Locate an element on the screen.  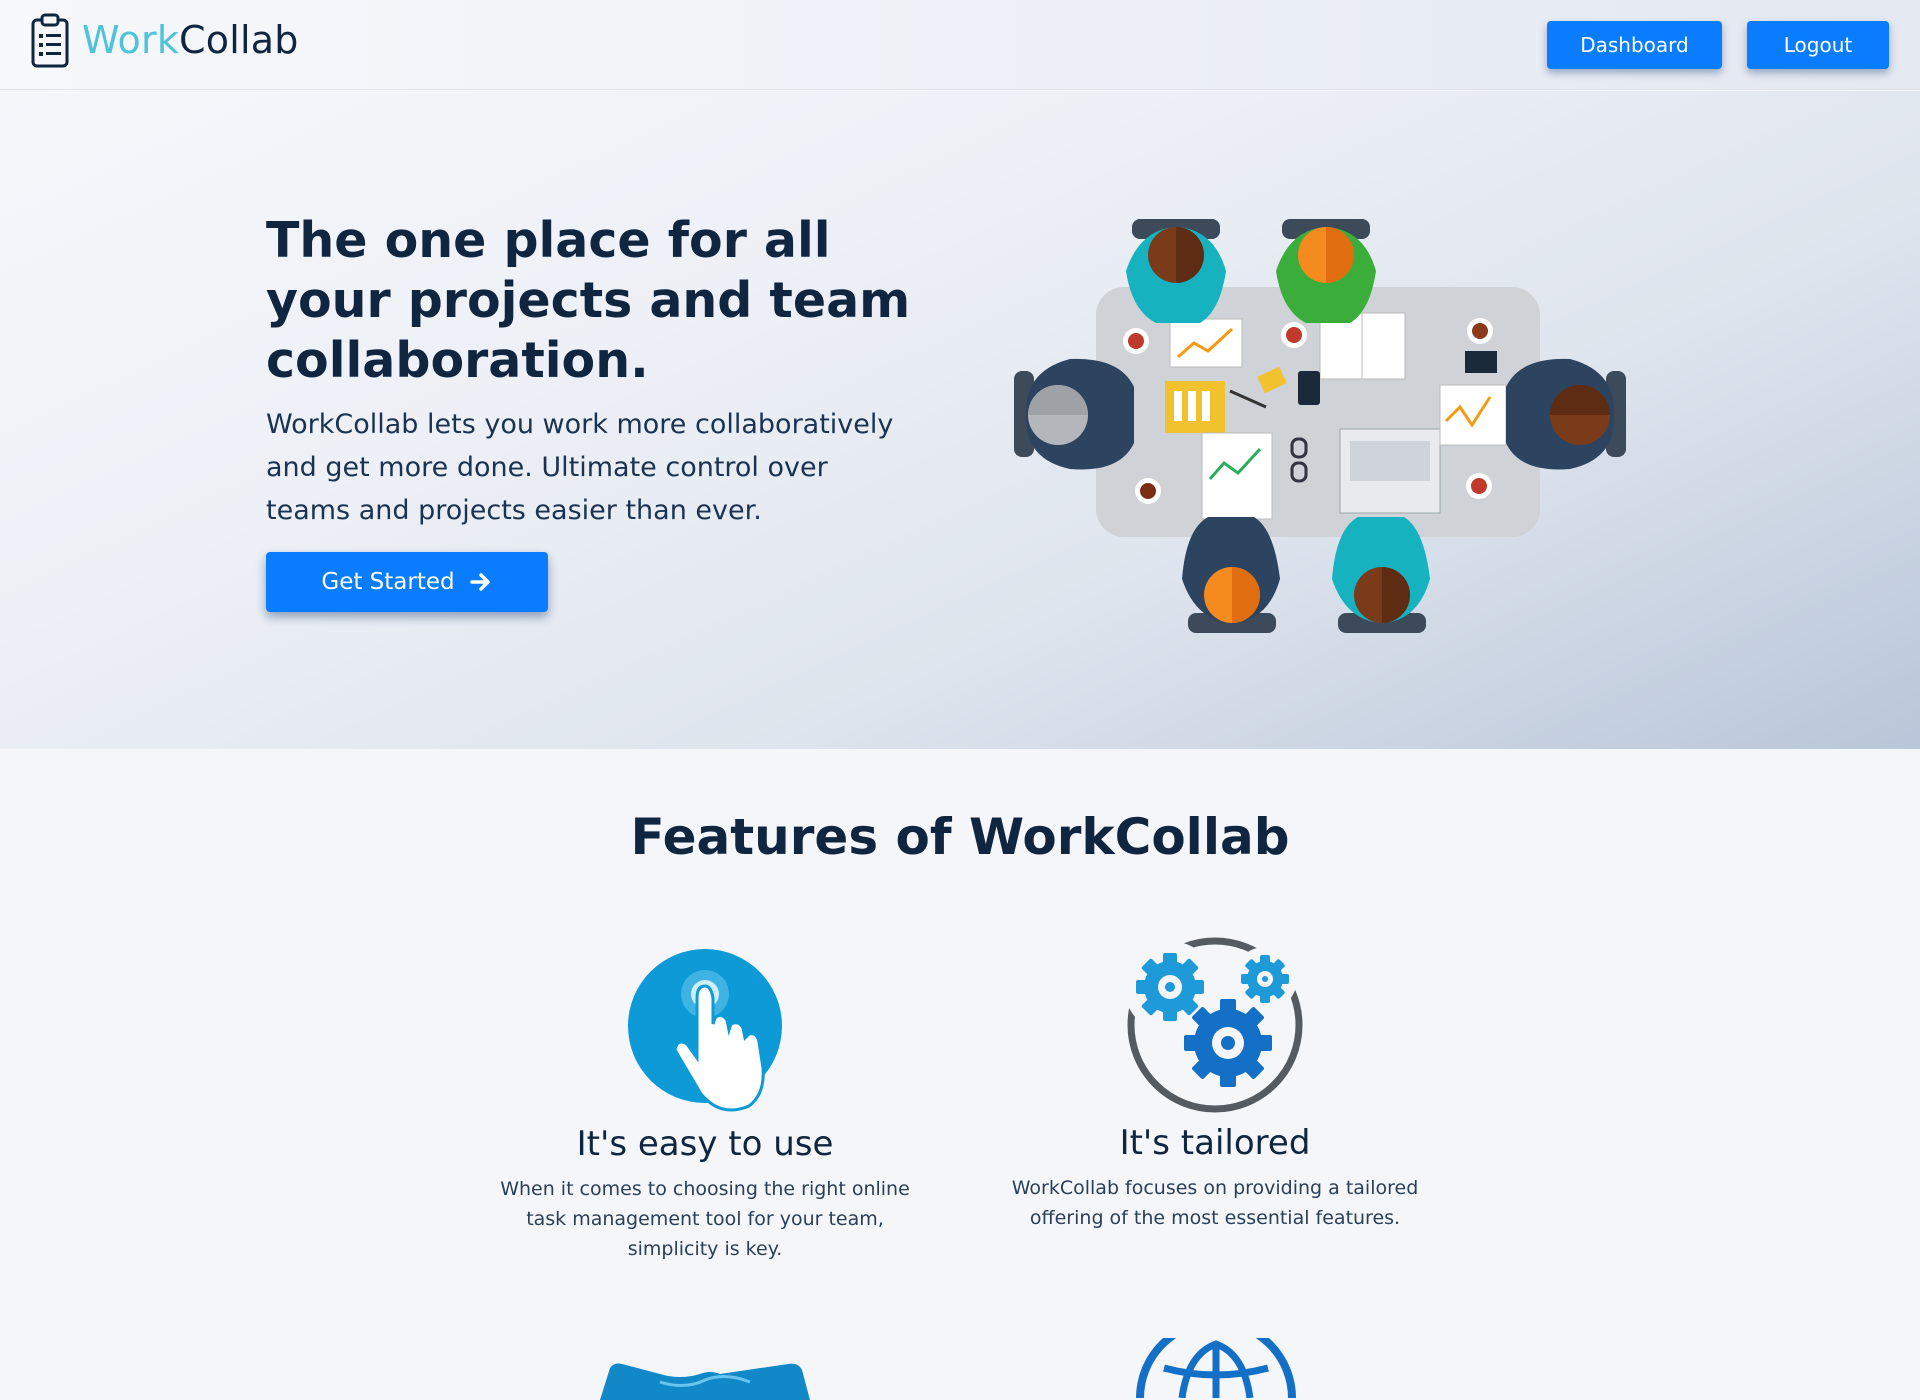
handshake-icon is located at coordinates (705, 1381).